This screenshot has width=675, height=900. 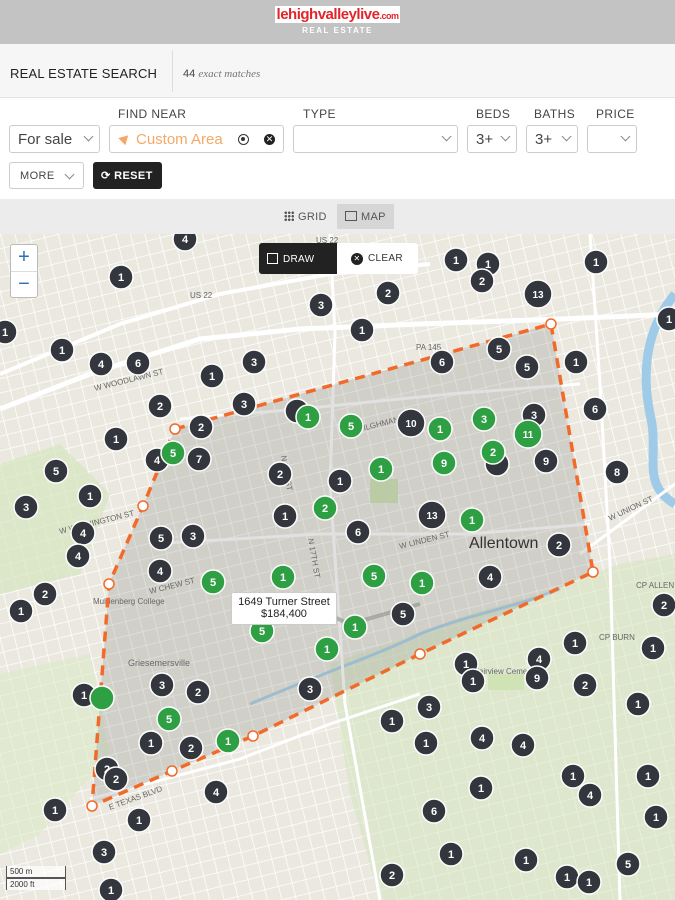 What do you see at coordinates (612, 139) in the screenshot?
I see `price-select` at bounding box center [612, 139].